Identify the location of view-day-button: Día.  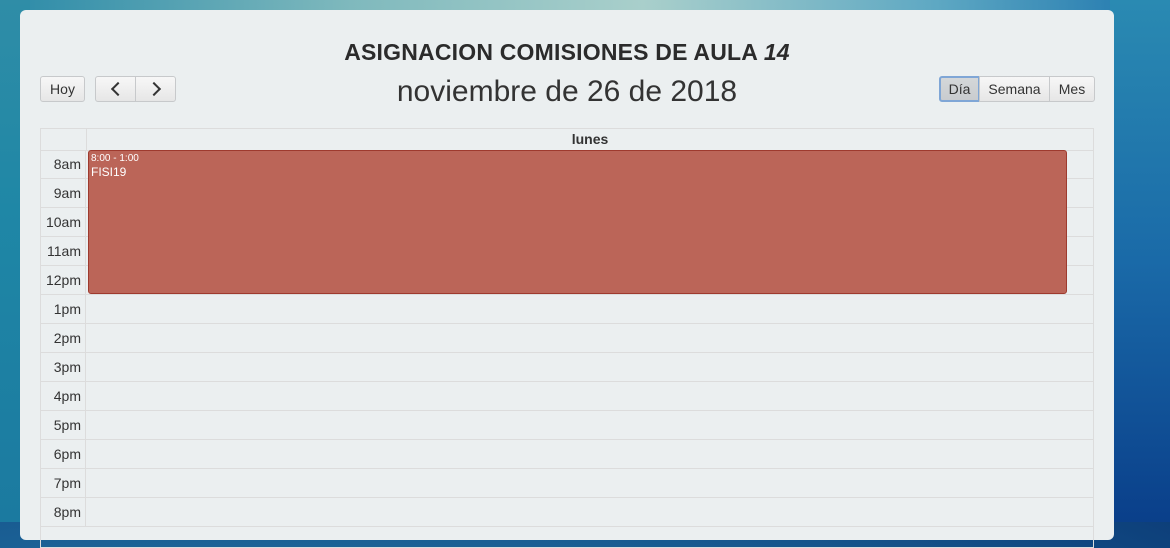
(959, 89).